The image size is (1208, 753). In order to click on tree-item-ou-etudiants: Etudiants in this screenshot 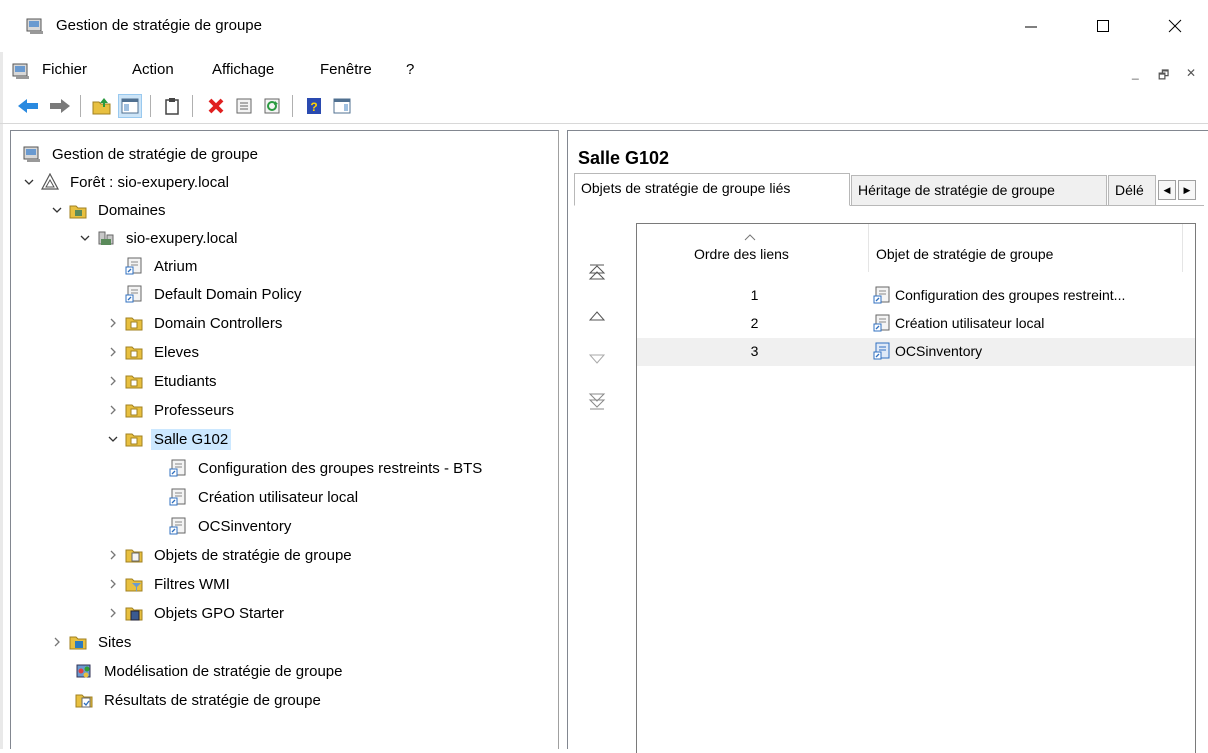, I will do `click(162, 381)`.